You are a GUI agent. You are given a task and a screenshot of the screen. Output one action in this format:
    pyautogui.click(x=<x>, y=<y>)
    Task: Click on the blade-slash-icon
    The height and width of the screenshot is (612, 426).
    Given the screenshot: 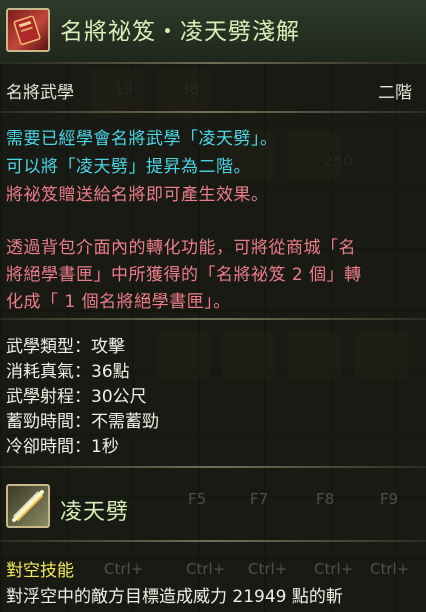 What is the action you would take?
    pyautogui.click(x=28, y=506)
    